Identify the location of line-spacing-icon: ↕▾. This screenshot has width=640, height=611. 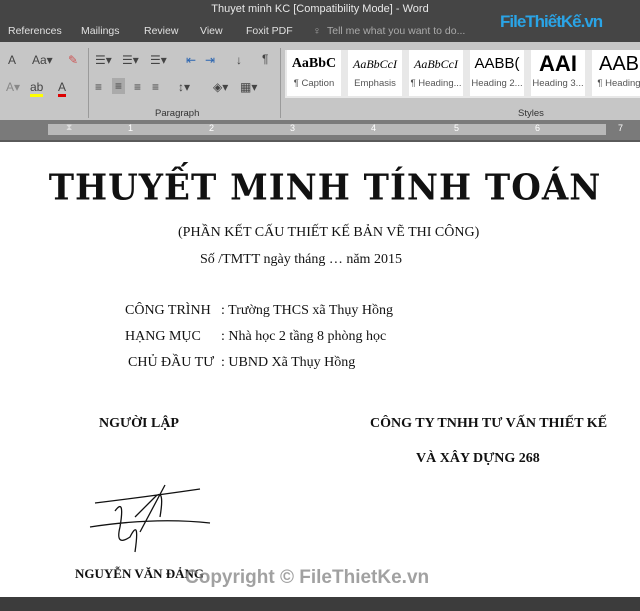
(184, 87).